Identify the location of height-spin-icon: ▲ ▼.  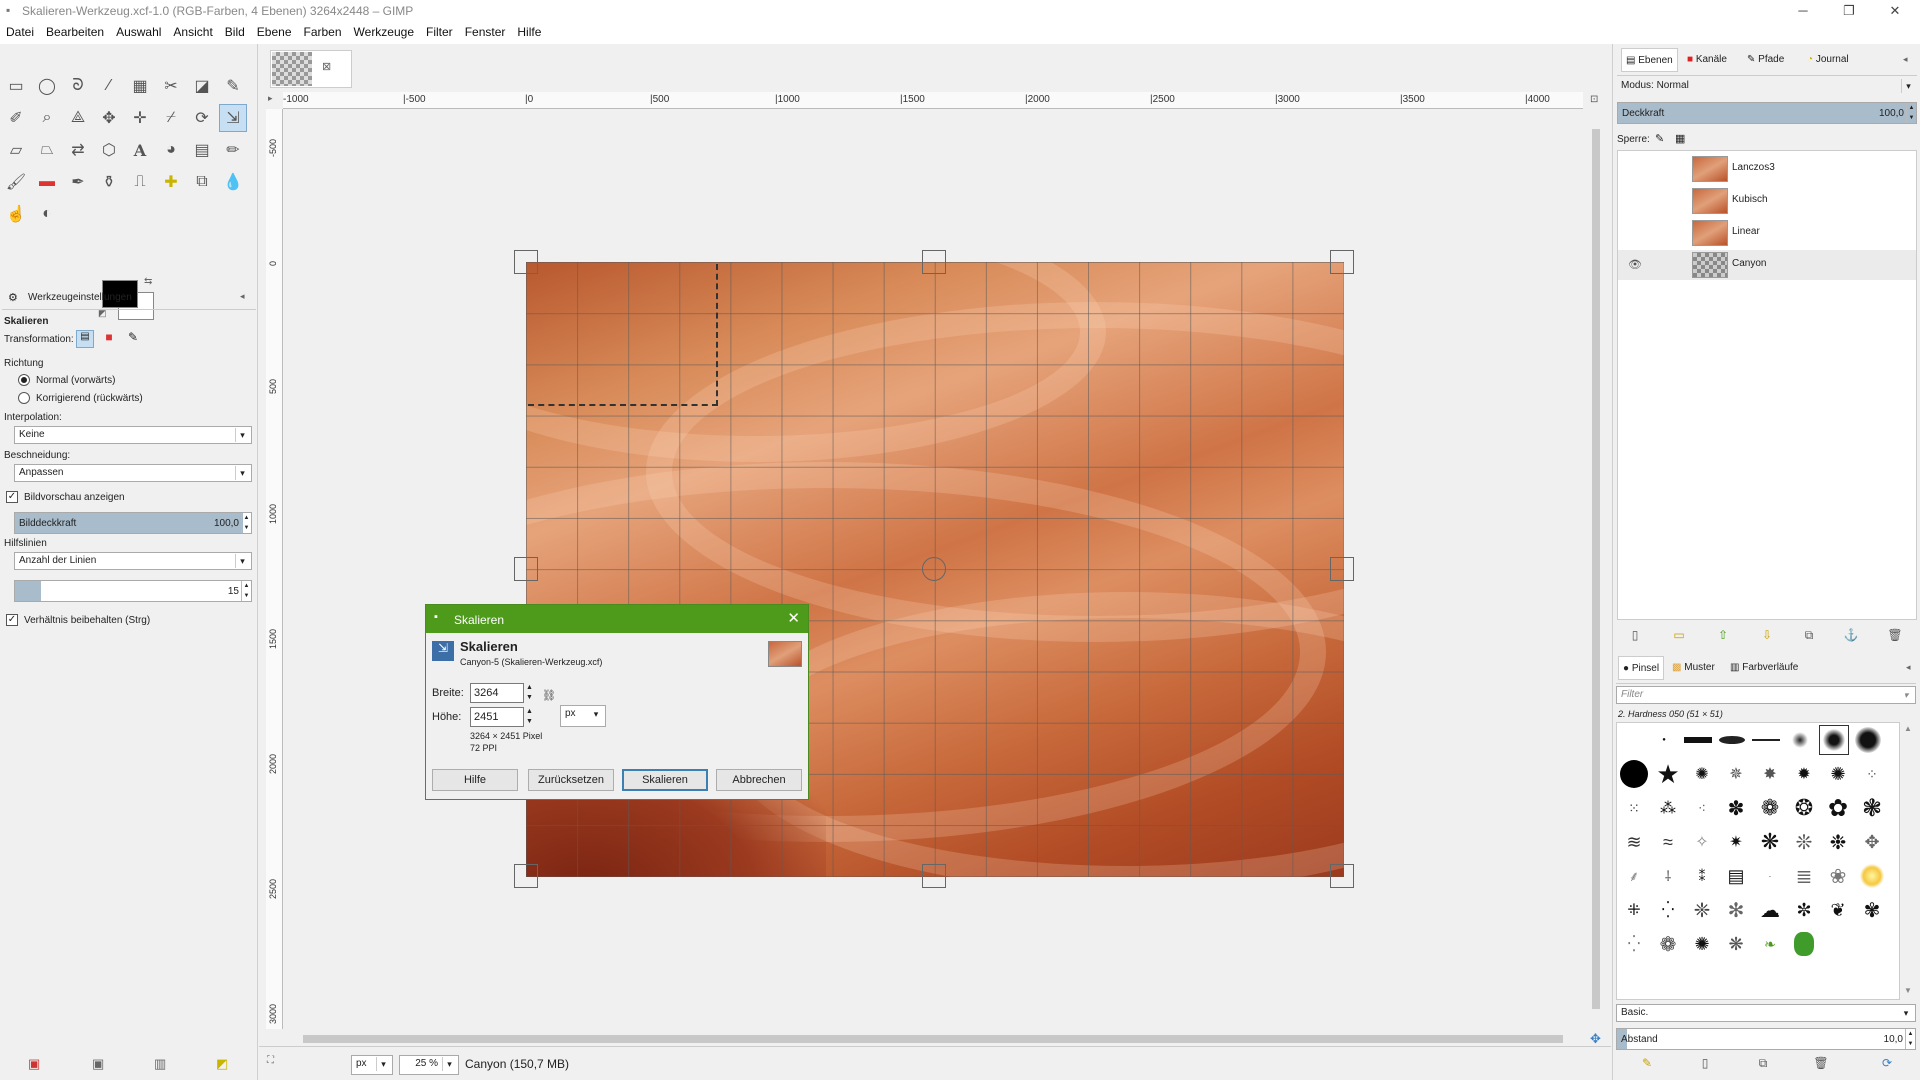
(529, 717).